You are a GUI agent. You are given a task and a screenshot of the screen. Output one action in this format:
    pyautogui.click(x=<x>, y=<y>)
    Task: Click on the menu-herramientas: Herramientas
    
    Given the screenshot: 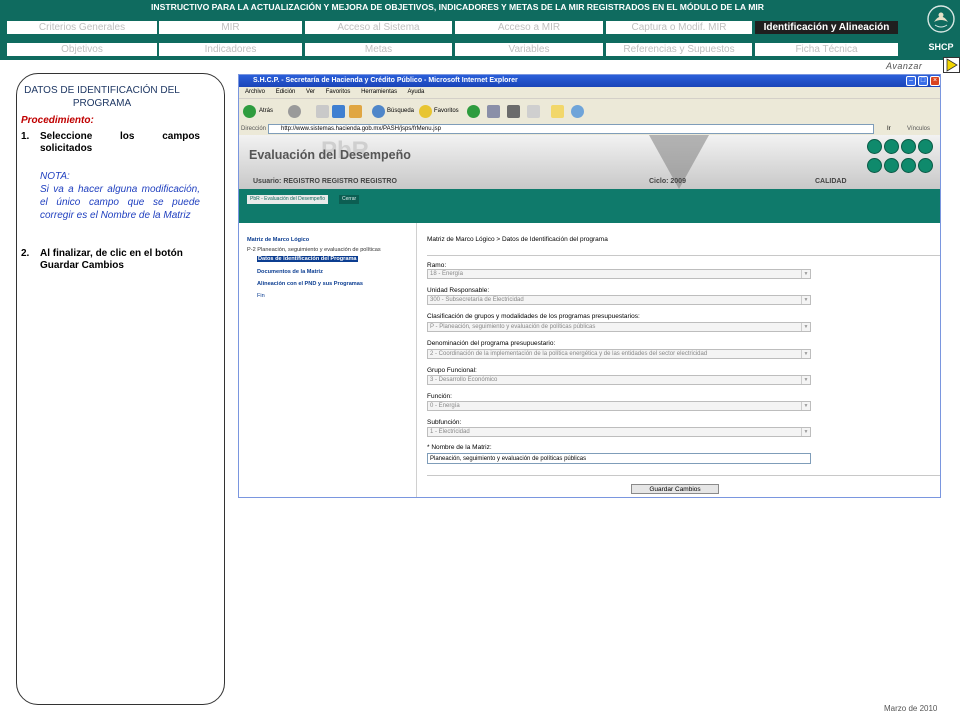 What is the action you would take?
    pyautogui.click(x=379, y=92)
    